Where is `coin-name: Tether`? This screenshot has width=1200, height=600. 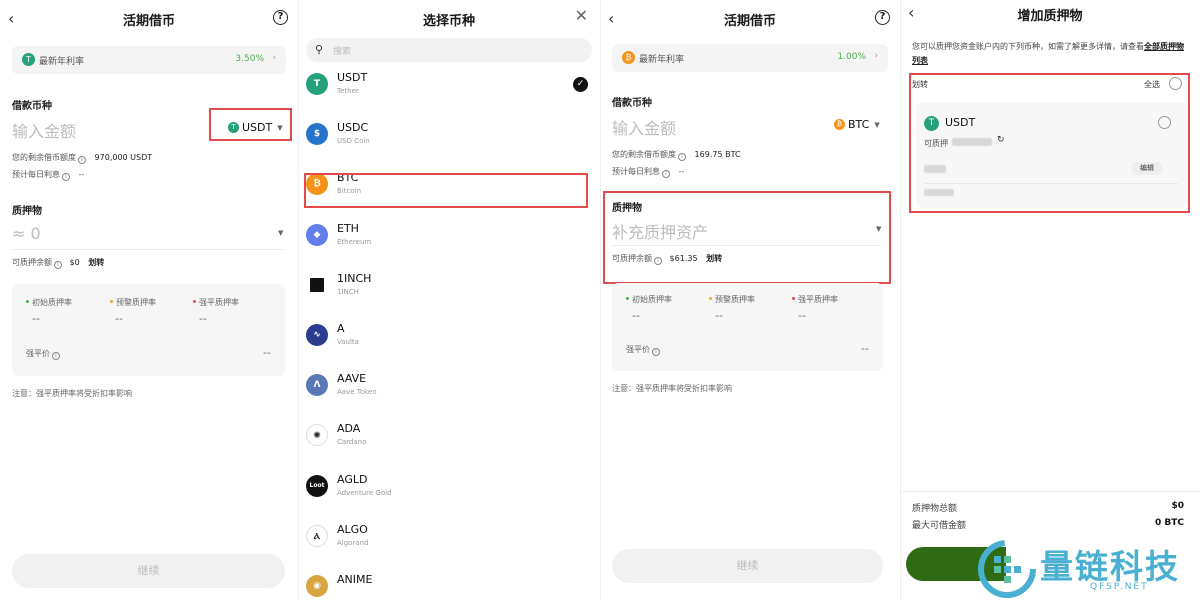 coin-name: Tether is located at coordinates (348, 91).